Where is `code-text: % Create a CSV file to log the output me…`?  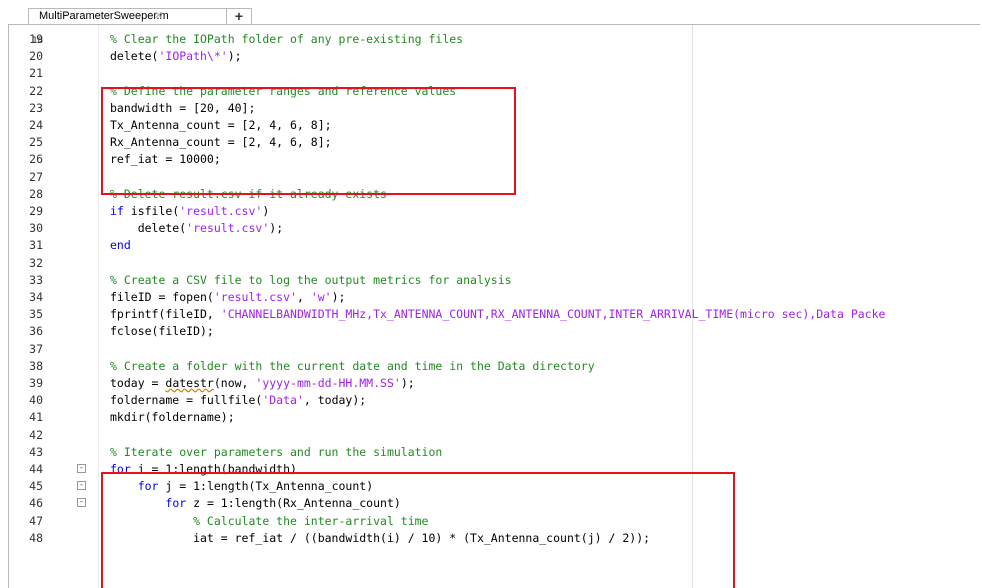 code-text: % Create a CSV file to log the output me… is located at coordinates (311, 280).